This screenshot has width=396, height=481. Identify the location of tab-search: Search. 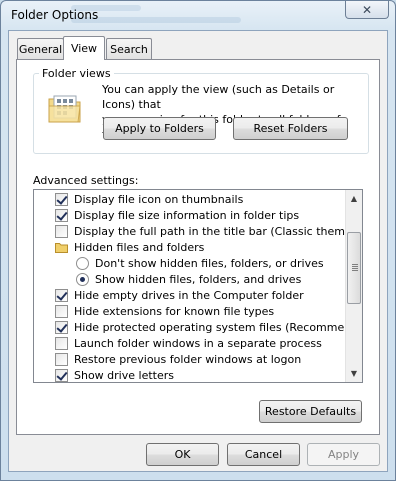
(129, 48).